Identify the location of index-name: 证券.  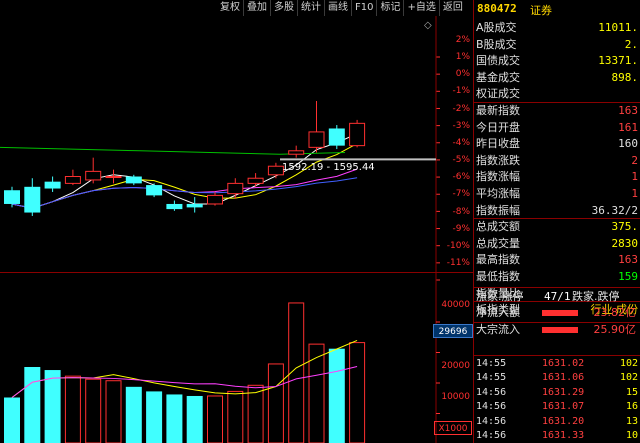
(541, 10).